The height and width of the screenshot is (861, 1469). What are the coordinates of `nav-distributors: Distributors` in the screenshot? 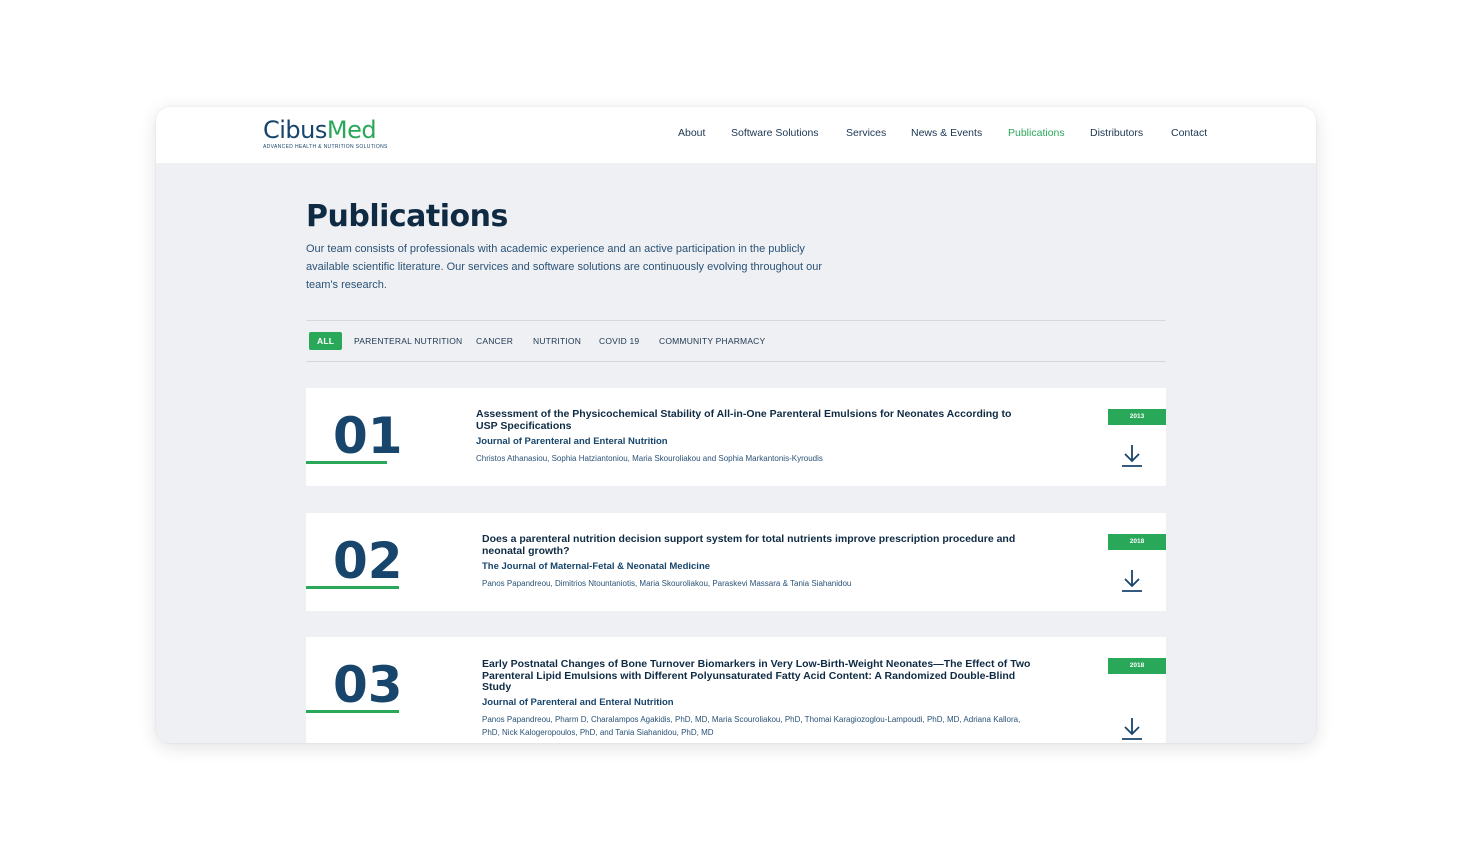 It's located at (1116, 133).